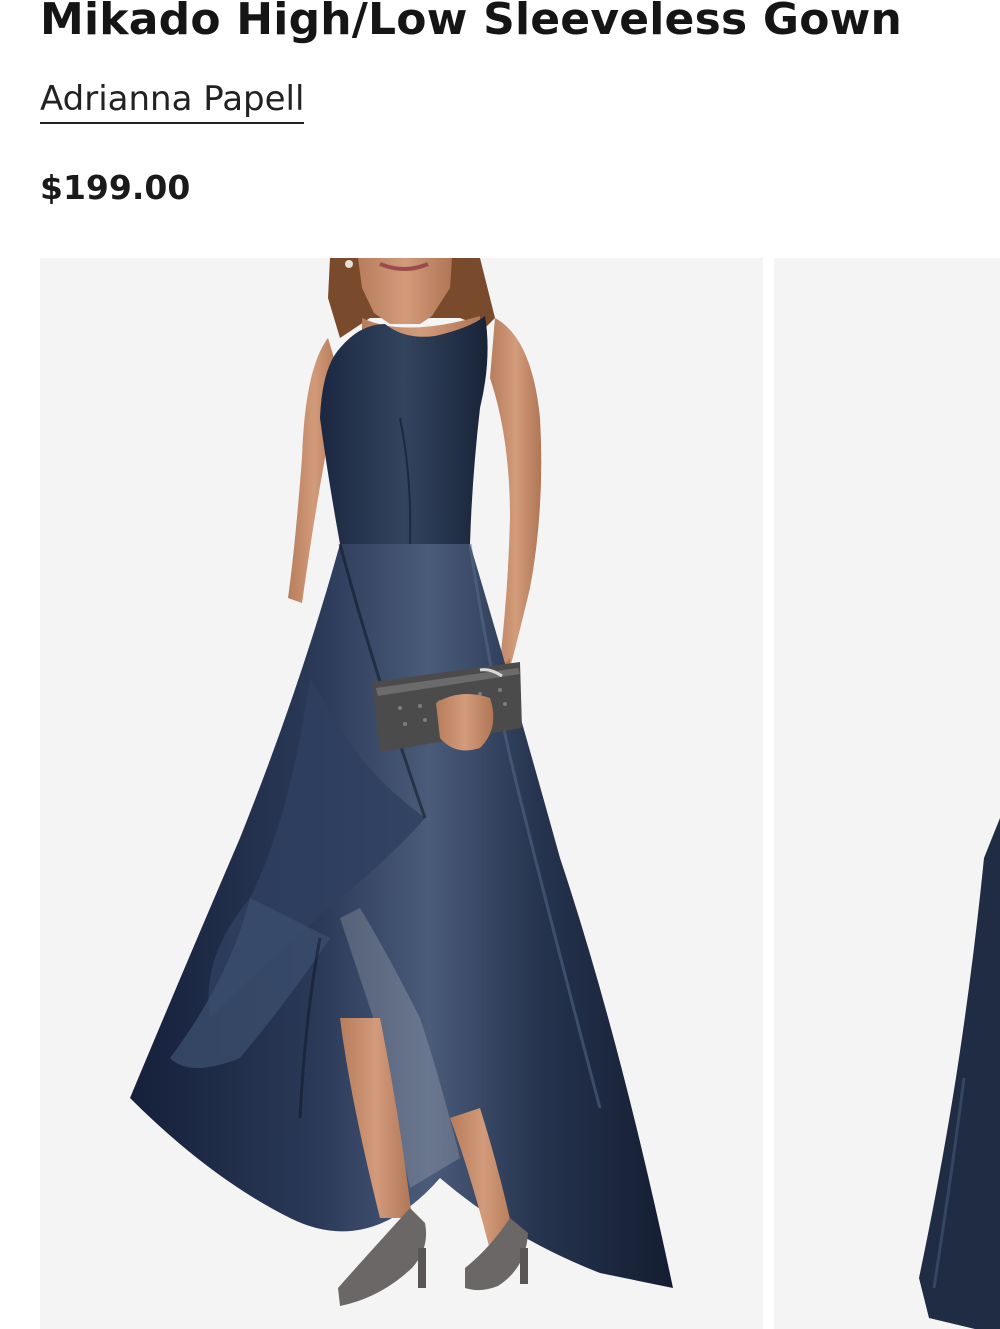 Image resolution: width=1000 pixels, height=1329 pixels. Describe the element at coordinates (959, 1073) in the screenshot. I see `gown-partial-illustration` at that location.